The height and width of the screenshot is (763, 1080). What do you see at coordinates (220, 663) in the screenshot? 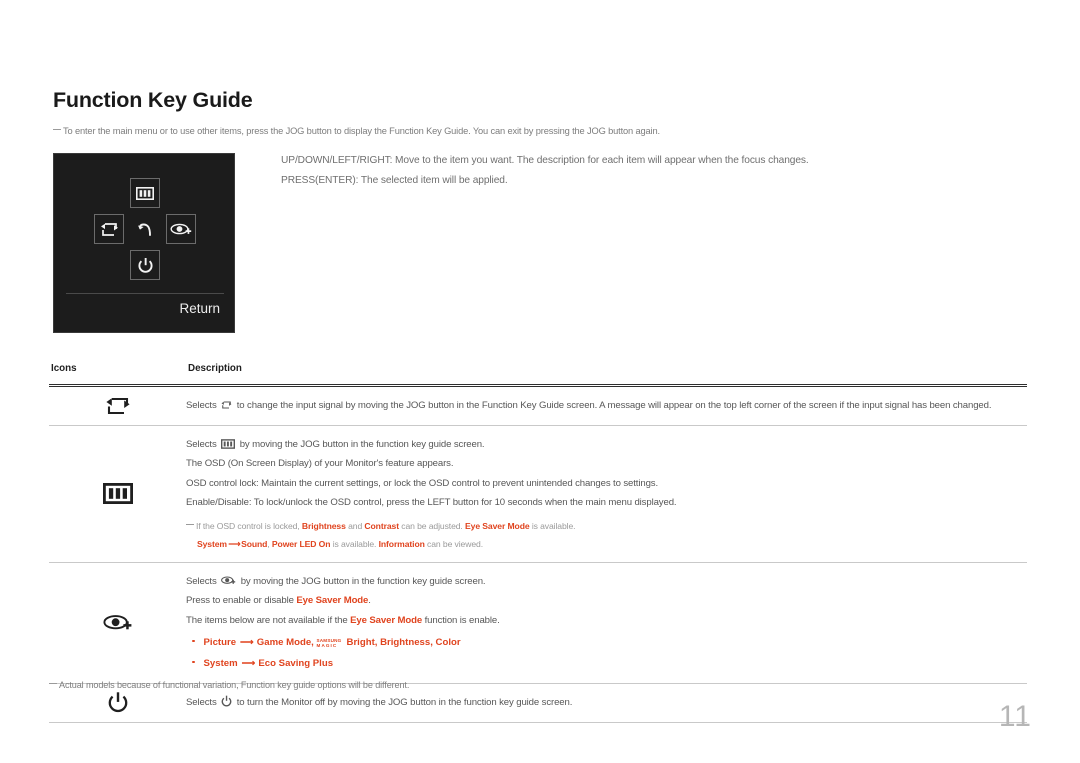
I see `bullet-text-before: System` at bounding box center [220, 663].